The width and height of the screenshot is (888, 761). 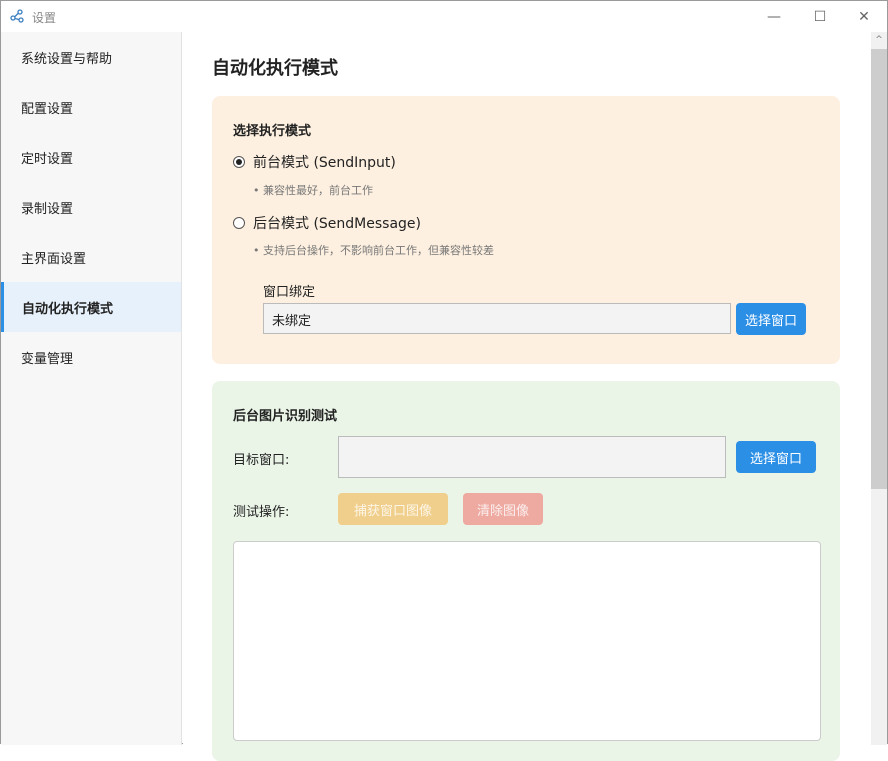 I want to click on scroll-up-icon: ^, so click(x=879, y=40).